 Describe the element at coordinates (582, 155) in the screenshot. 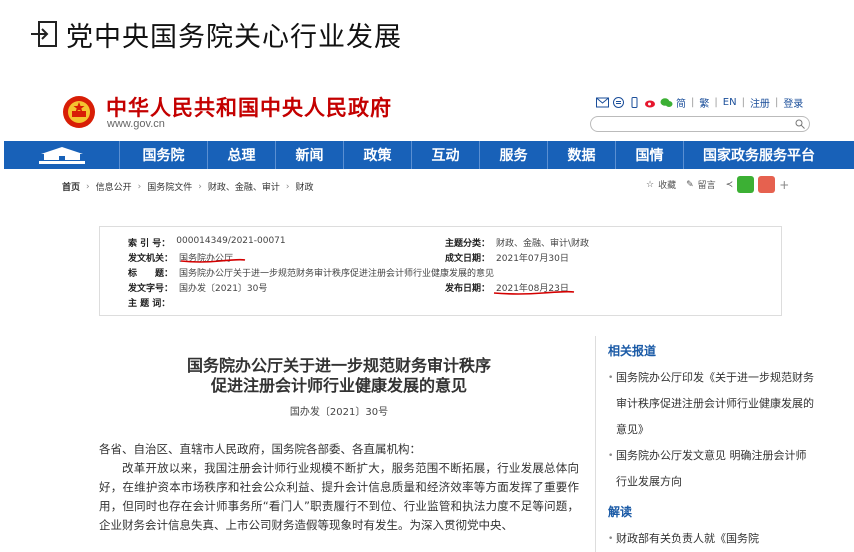

I see `nav-item-data: 数据` at that location.